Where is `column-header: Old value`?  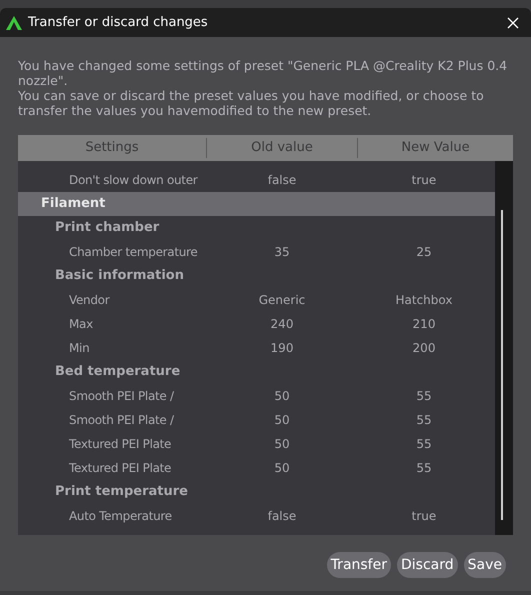 column-header: Old value is located at coordinates (282, 148).